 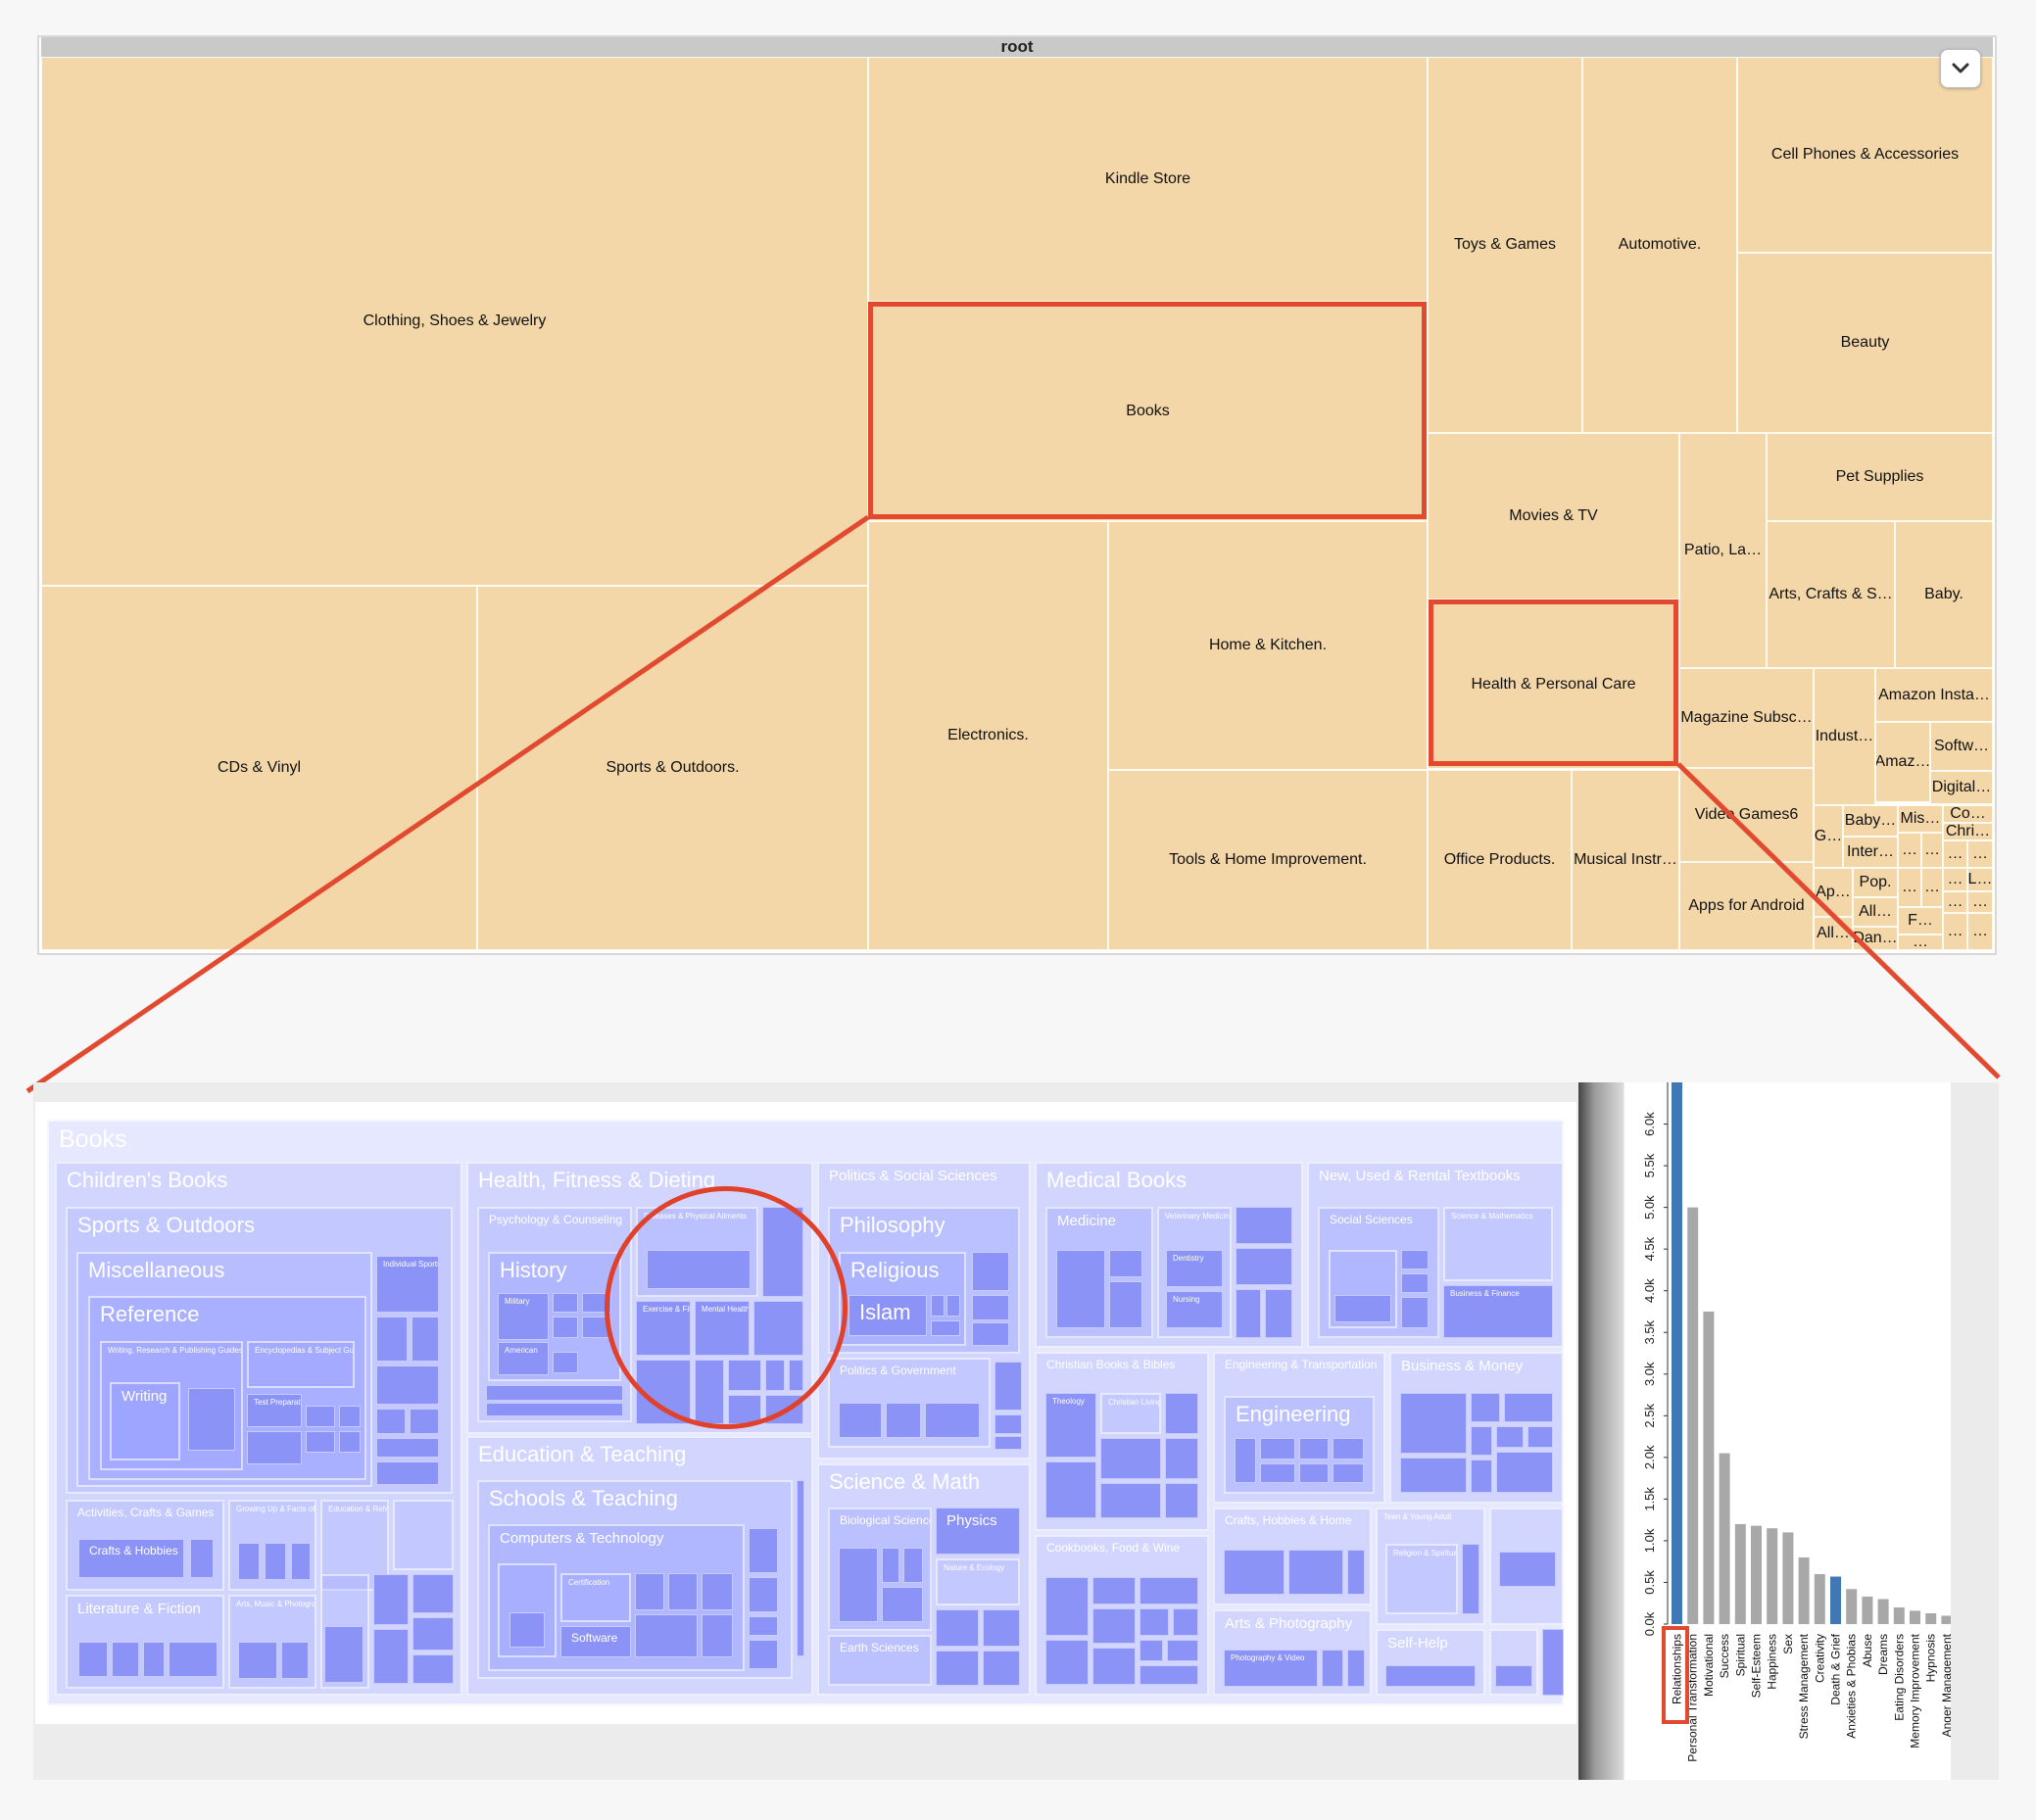 What do you see at coordinates (1194, 1268) in the screenshot?
I see `treemap-leaf: Dentistry` at bounding box center [1194, 1268].